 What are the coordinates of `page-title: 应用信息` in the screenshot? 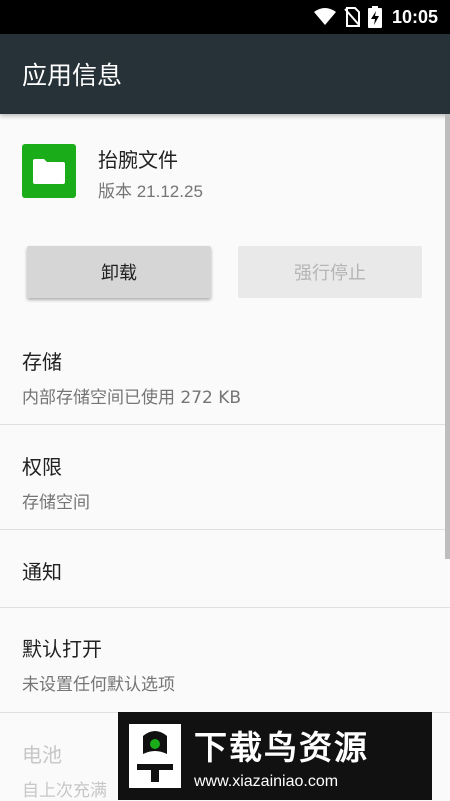 It's located at (72, 75).